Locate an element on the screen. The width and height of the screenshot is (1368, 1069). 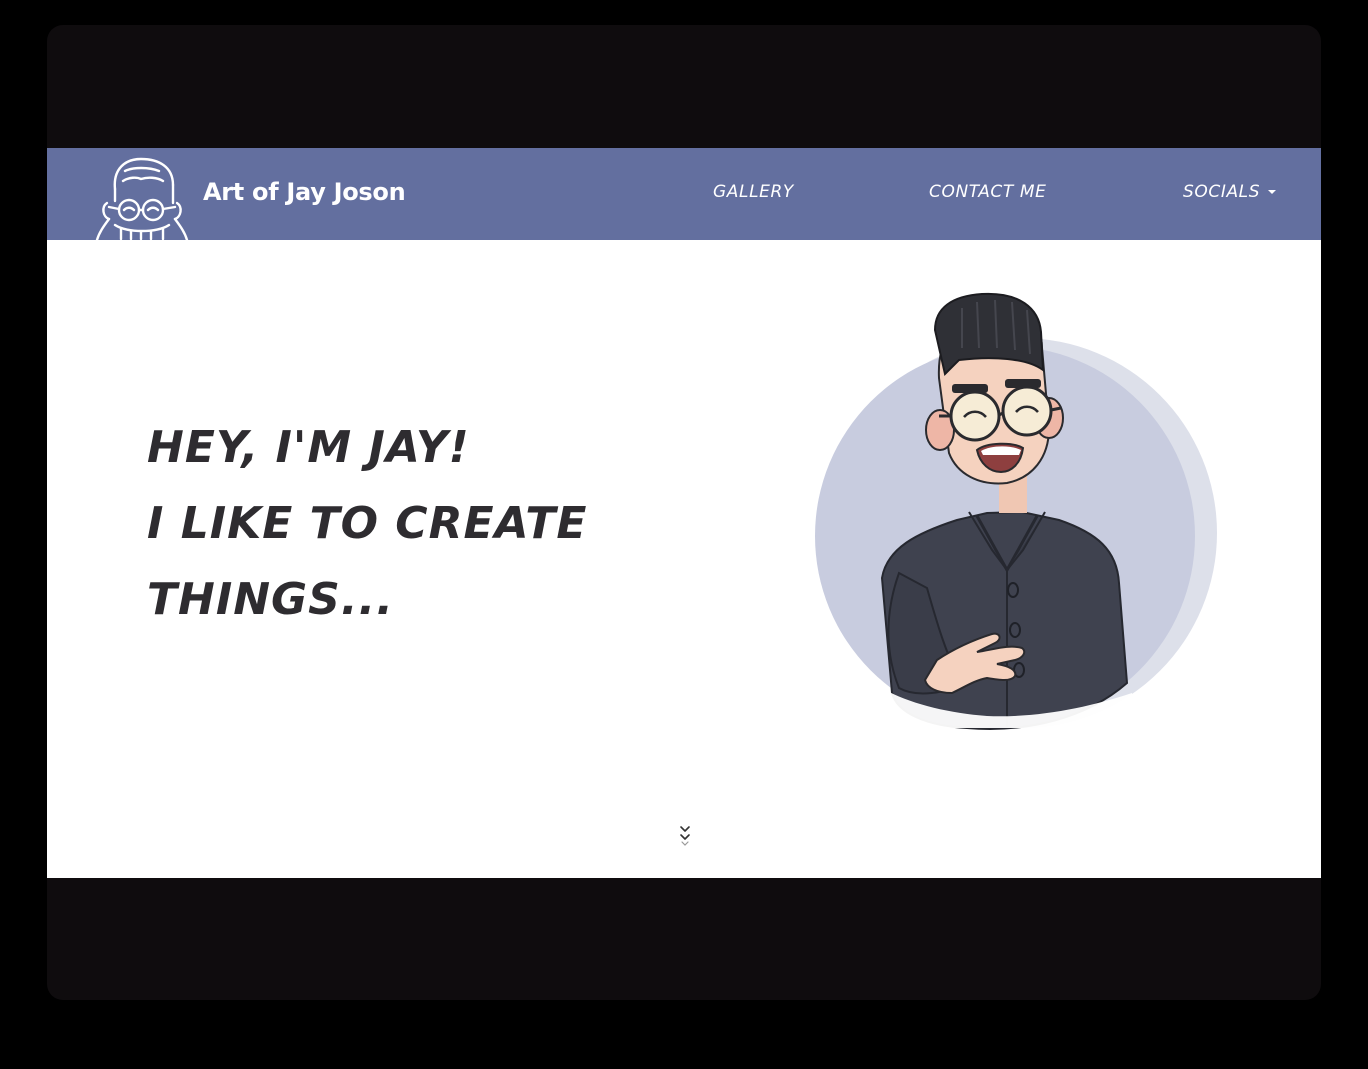
double-chevron-down-icon is located at coordinates (685, 836).